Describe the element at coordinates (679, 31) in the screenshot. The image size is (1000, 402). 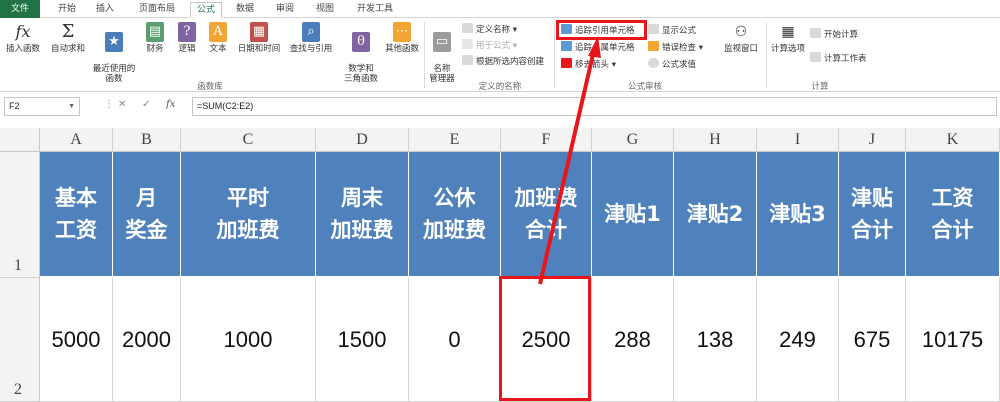
I see `show-formulas-label: 显示公式` at that location.